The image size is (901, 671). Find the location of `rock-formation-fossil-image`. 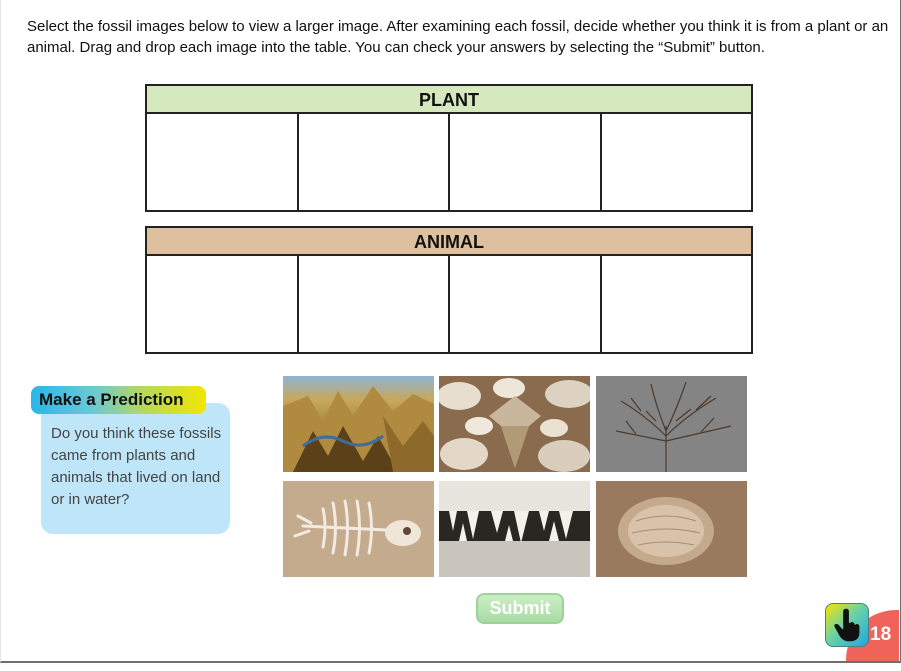

rock-formation-fossil-image is located at coordinates (358, 424).